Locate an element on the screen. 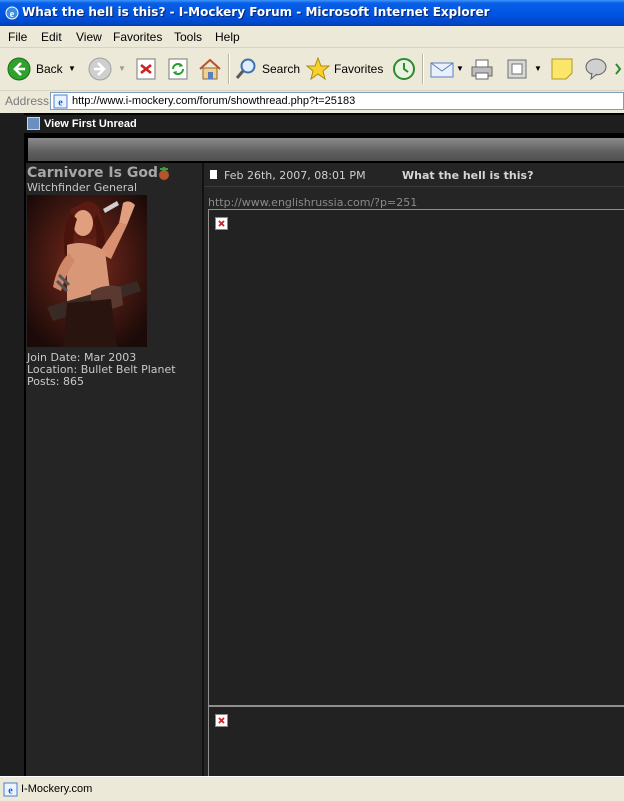  toolbar-overflow is located at coordinates (618, 69).